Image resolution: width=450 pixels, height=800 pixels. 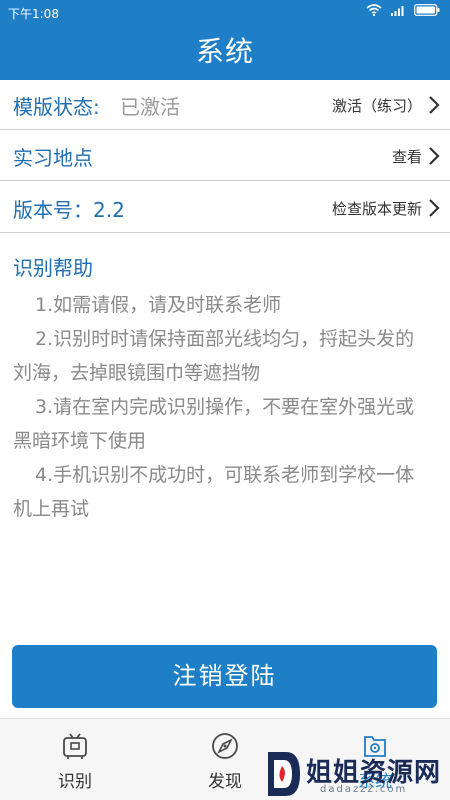 What do you see at coordinates (158, 305) in the screenshot?
I see `help-item: 1.如需请假，请及时联系老师` at bounding box center [158, 305].